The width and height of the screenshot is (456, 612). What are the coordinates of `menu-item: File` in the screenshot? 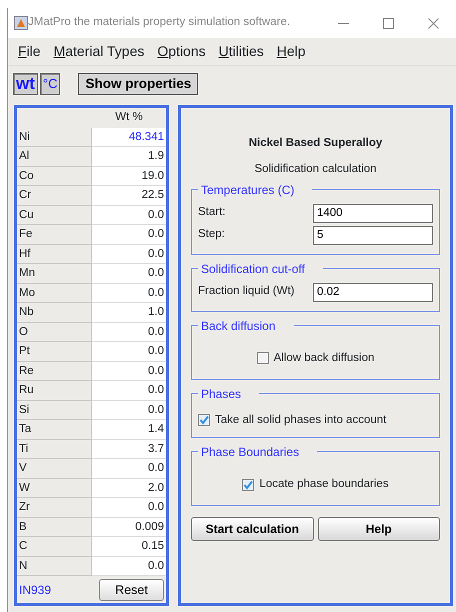 It's located at (29, 51).